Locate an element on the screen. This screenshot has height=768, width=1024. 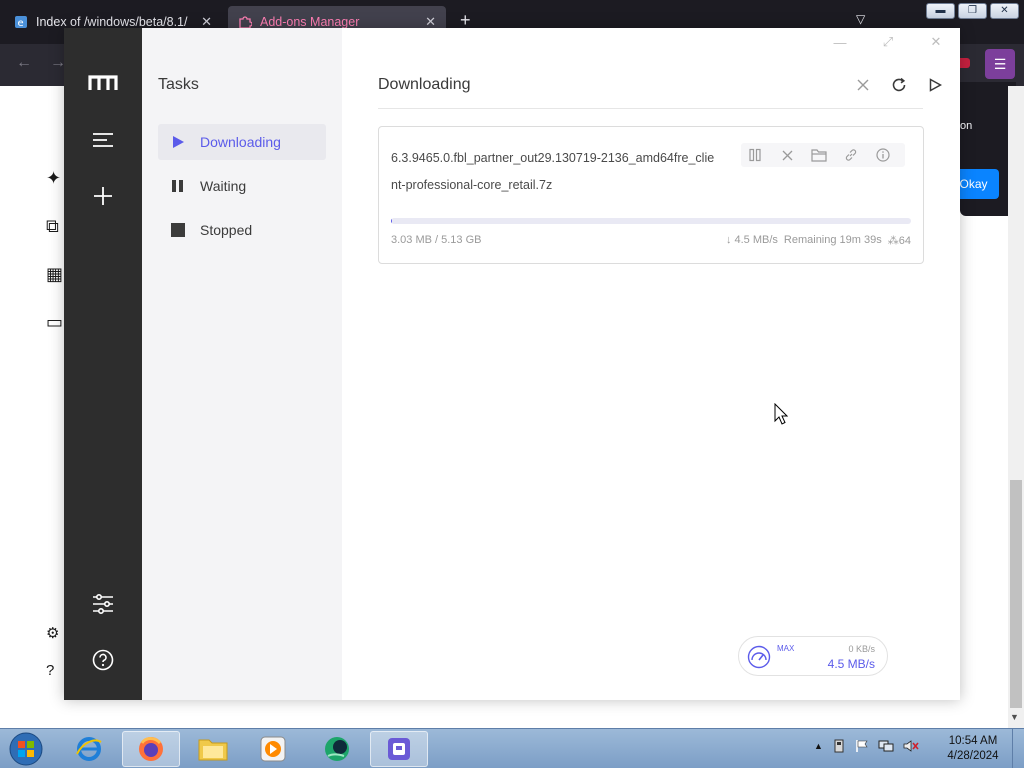
speed-limit-label: MAX is located at coordinates (786, 648).